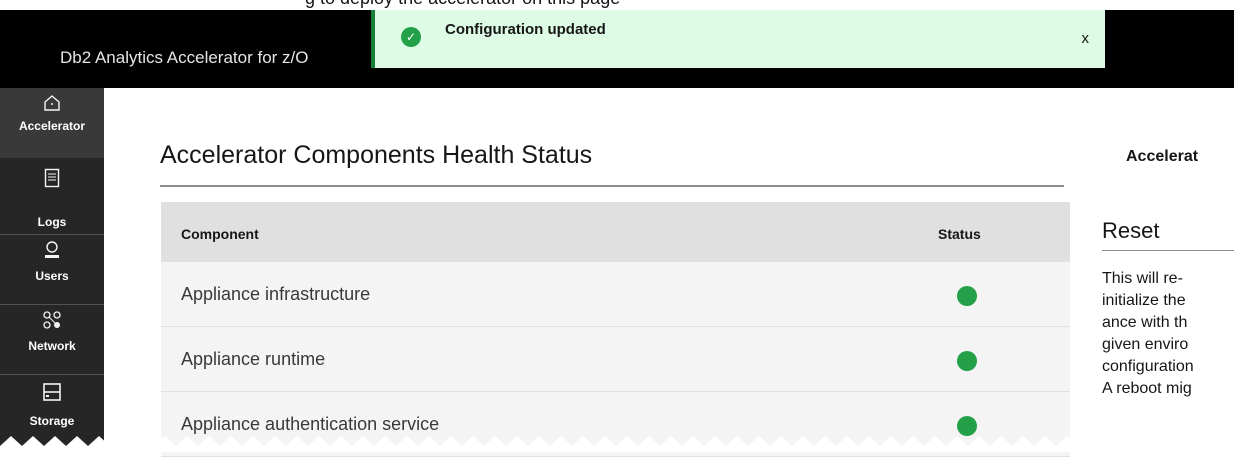 The image size is (1234, 457). I want to click on component-name: Appliance runtime, so click(253, 359).